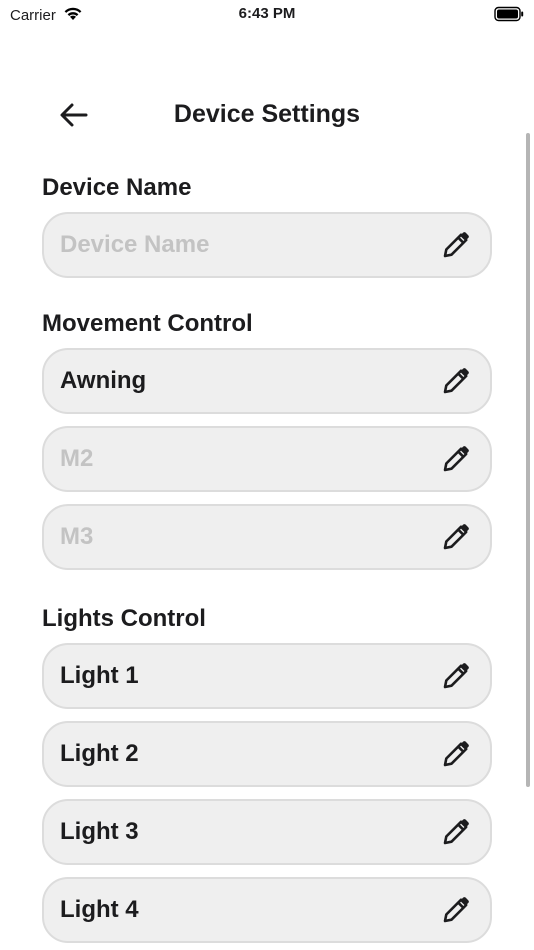 The height and width of the screenshot is (950, 534). I want to click on device-name-field: Device Name, so click(267, 245).